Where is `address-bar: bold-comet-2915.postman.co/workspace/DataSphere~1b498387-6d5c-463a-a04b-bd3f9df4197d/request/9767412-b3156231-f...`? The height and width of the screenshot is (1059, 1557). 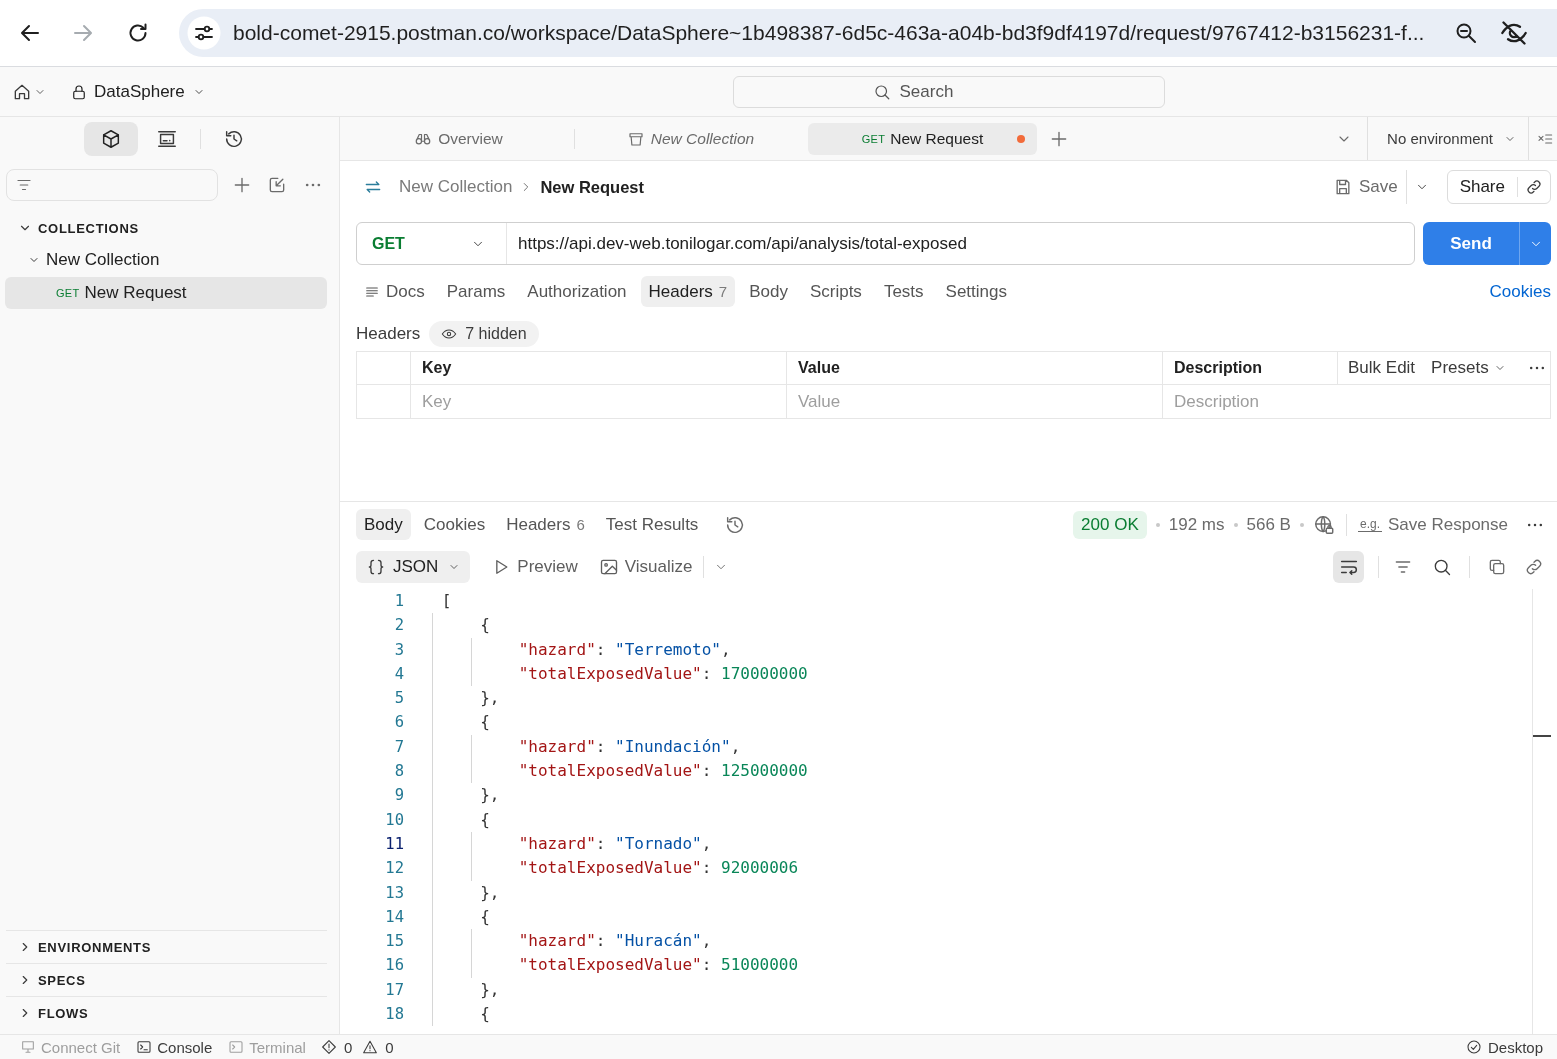 address-bar: bold-comet-2915.postman.co/workspace/DataSphere~1b498387-6d5c-463a-a04b-bd3f9df4197d/request/9767412-b3156231-f... is located at coordinates (868, 33).